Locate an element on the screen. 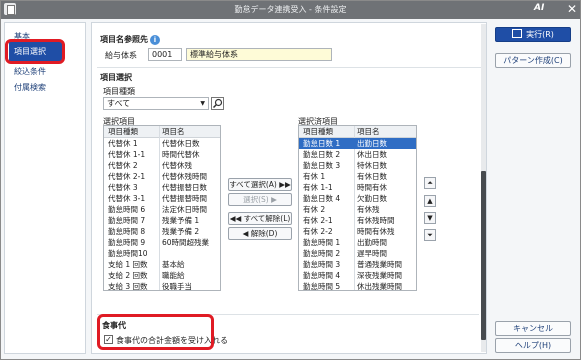 Image resolution: width=581 pixels, height=360 pixels. pattern-create-button: パターン作成(C) is located at coordinates (533, 60).